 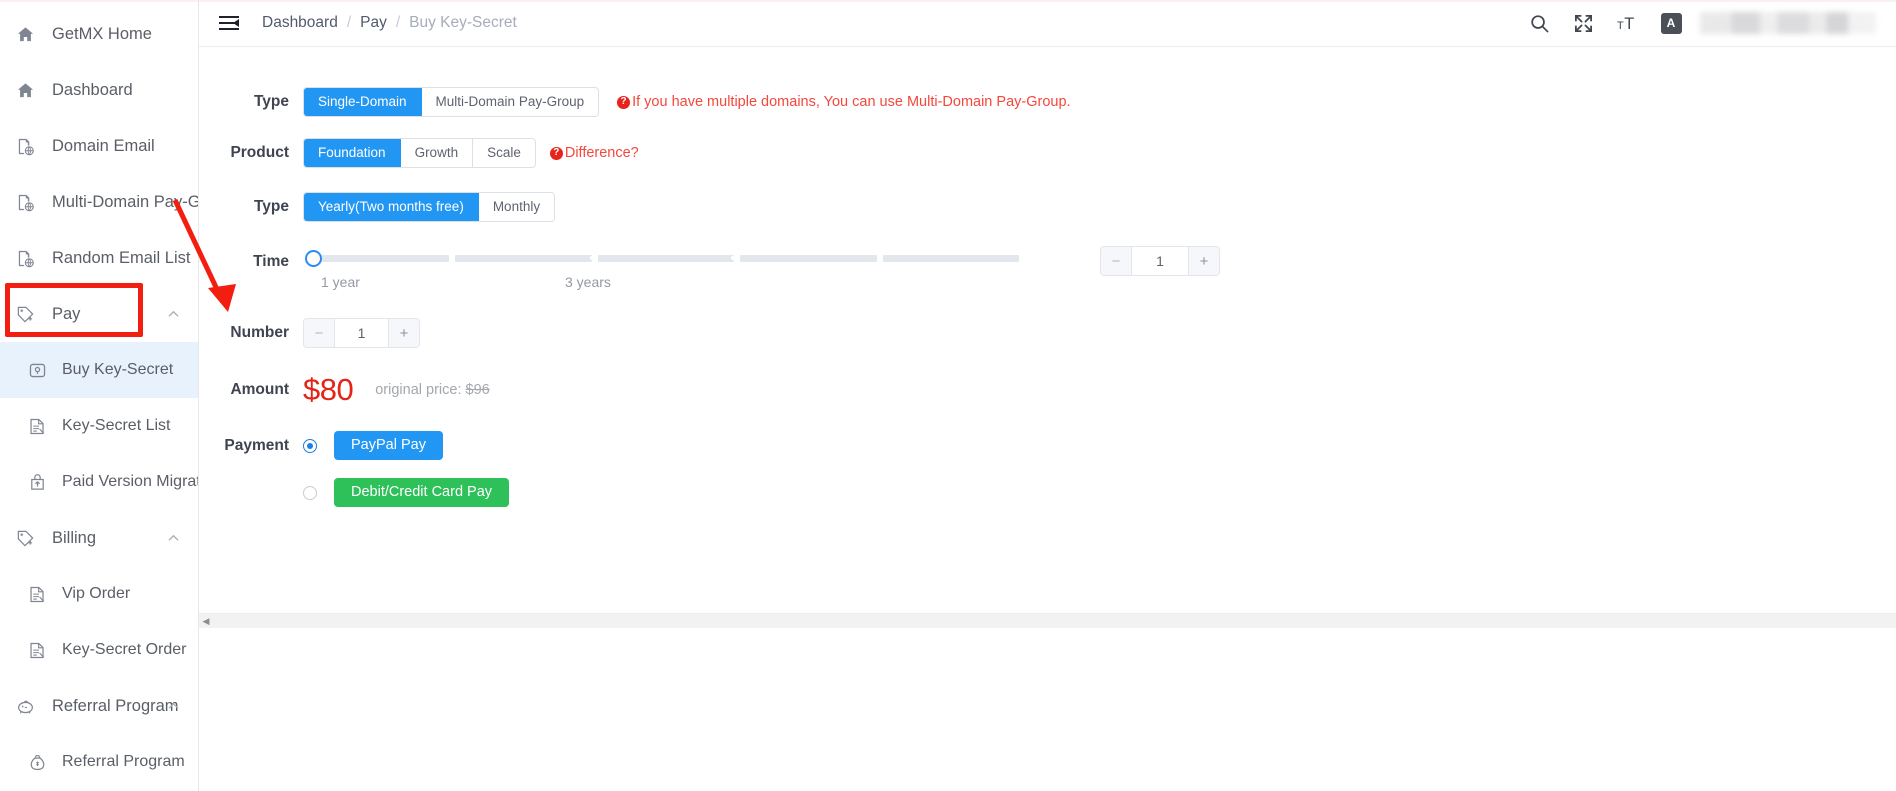 What do you see at coordinates (124, 649) in the screenshot?
I see `sidebar-item-label: Key-Secret Order` at bounding box center [124, 649].